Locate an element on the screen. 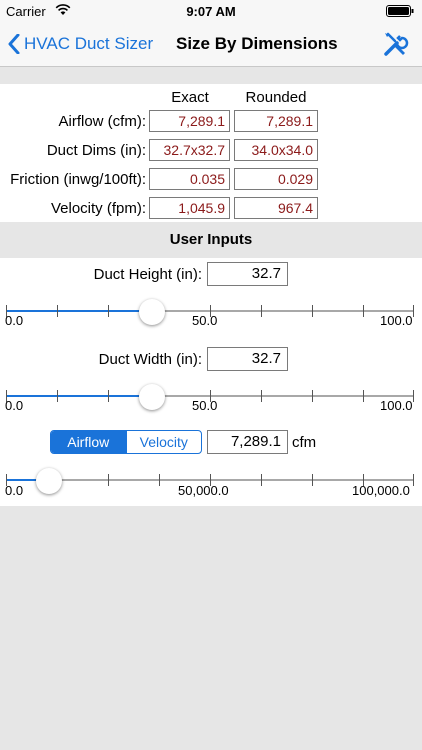 The image size is (422, 750). friction-label: Friction (inwg/100ft): is located at coordinates (78, 179).